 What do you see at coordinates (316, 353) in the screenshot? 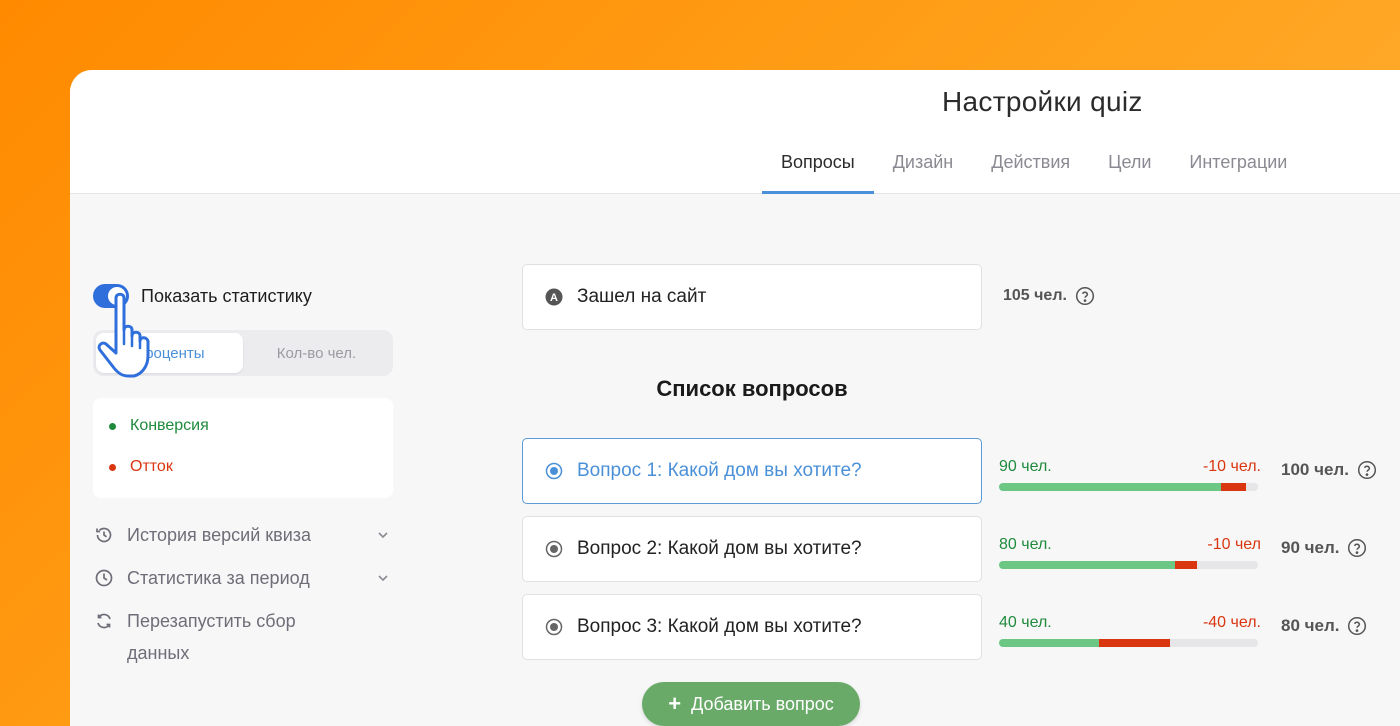
I see `segment-count: Кол-во чел.` at bounding box center [316, 353].